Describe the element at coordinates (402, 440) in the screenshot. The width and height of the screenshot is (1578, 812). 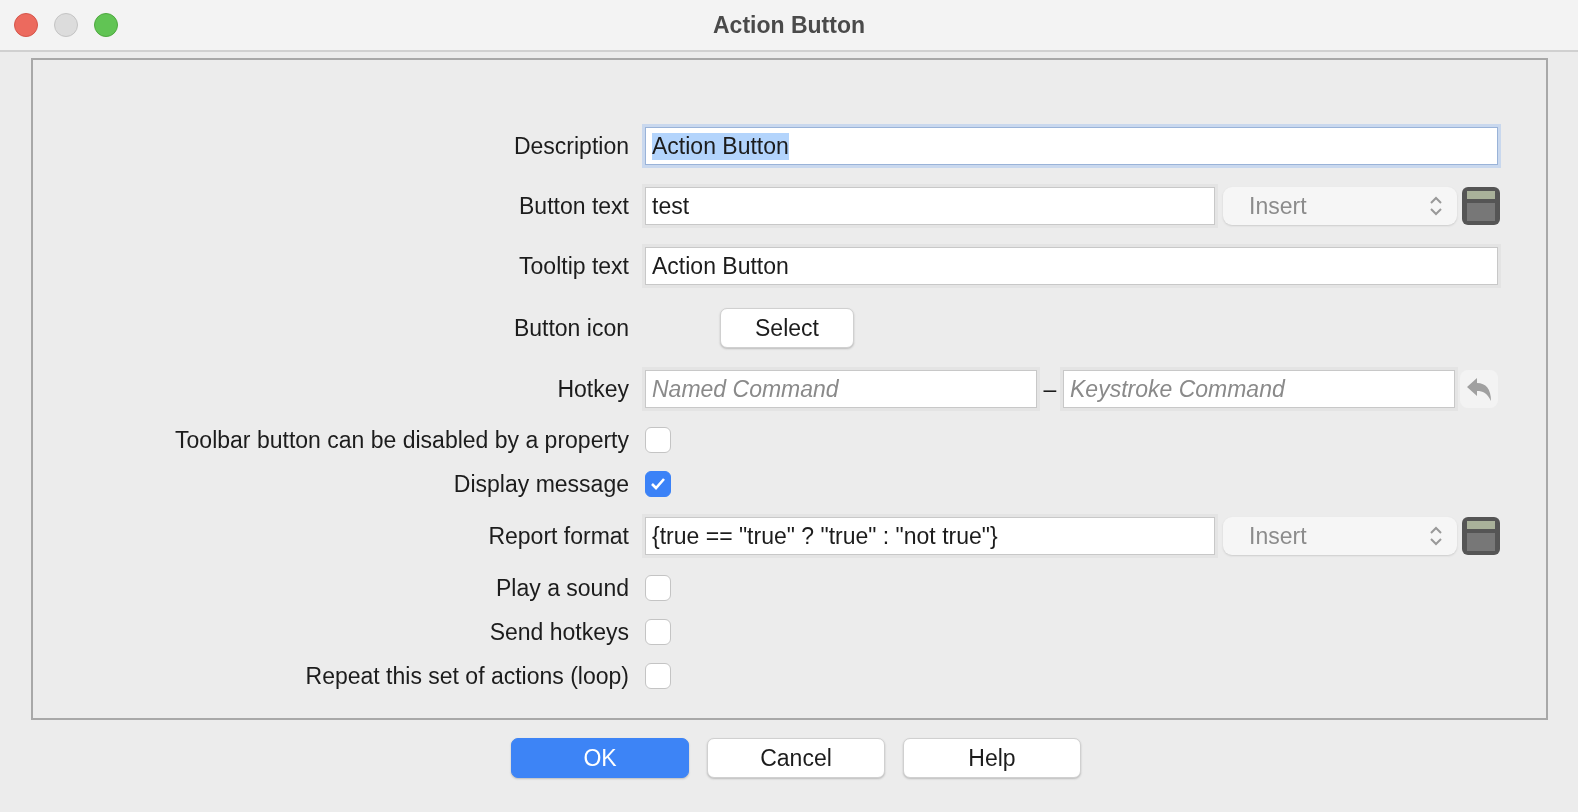
I see `field-label: Toolbar button can be disabled by a property` at that location.